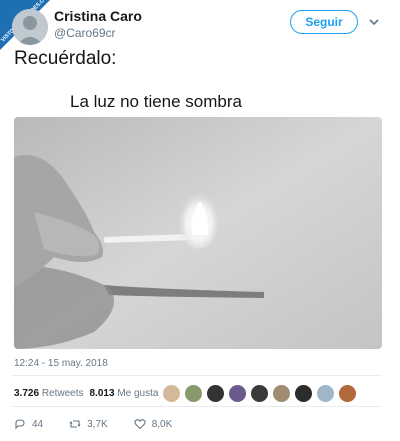 This screenshot has width=400, height=441. I want to click on retweet-count: 3,7K, so click(97, 424).